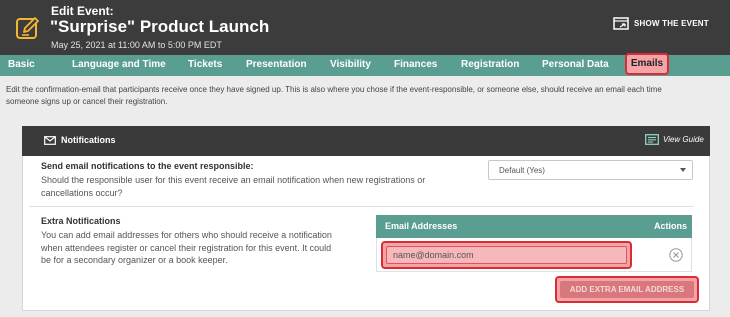 This screenshot has width=730, height=317. What do you see at coordinates (421, 226) in the screenshot?
I see `email-addresses-column-header: Email Addresses` at bounding box center [421, 226].